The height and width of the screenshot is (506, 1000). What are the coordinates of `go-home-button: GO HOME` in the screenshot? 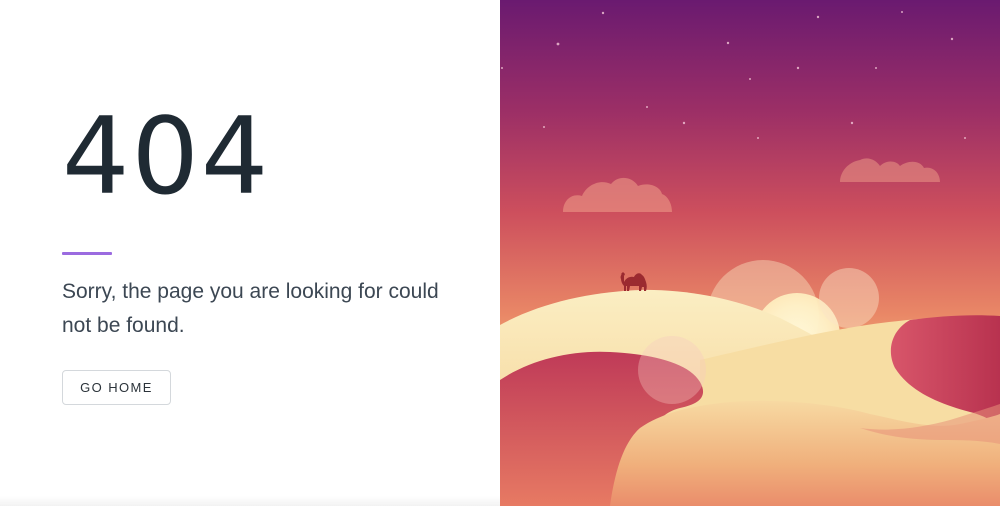 It's located at (116, 387).